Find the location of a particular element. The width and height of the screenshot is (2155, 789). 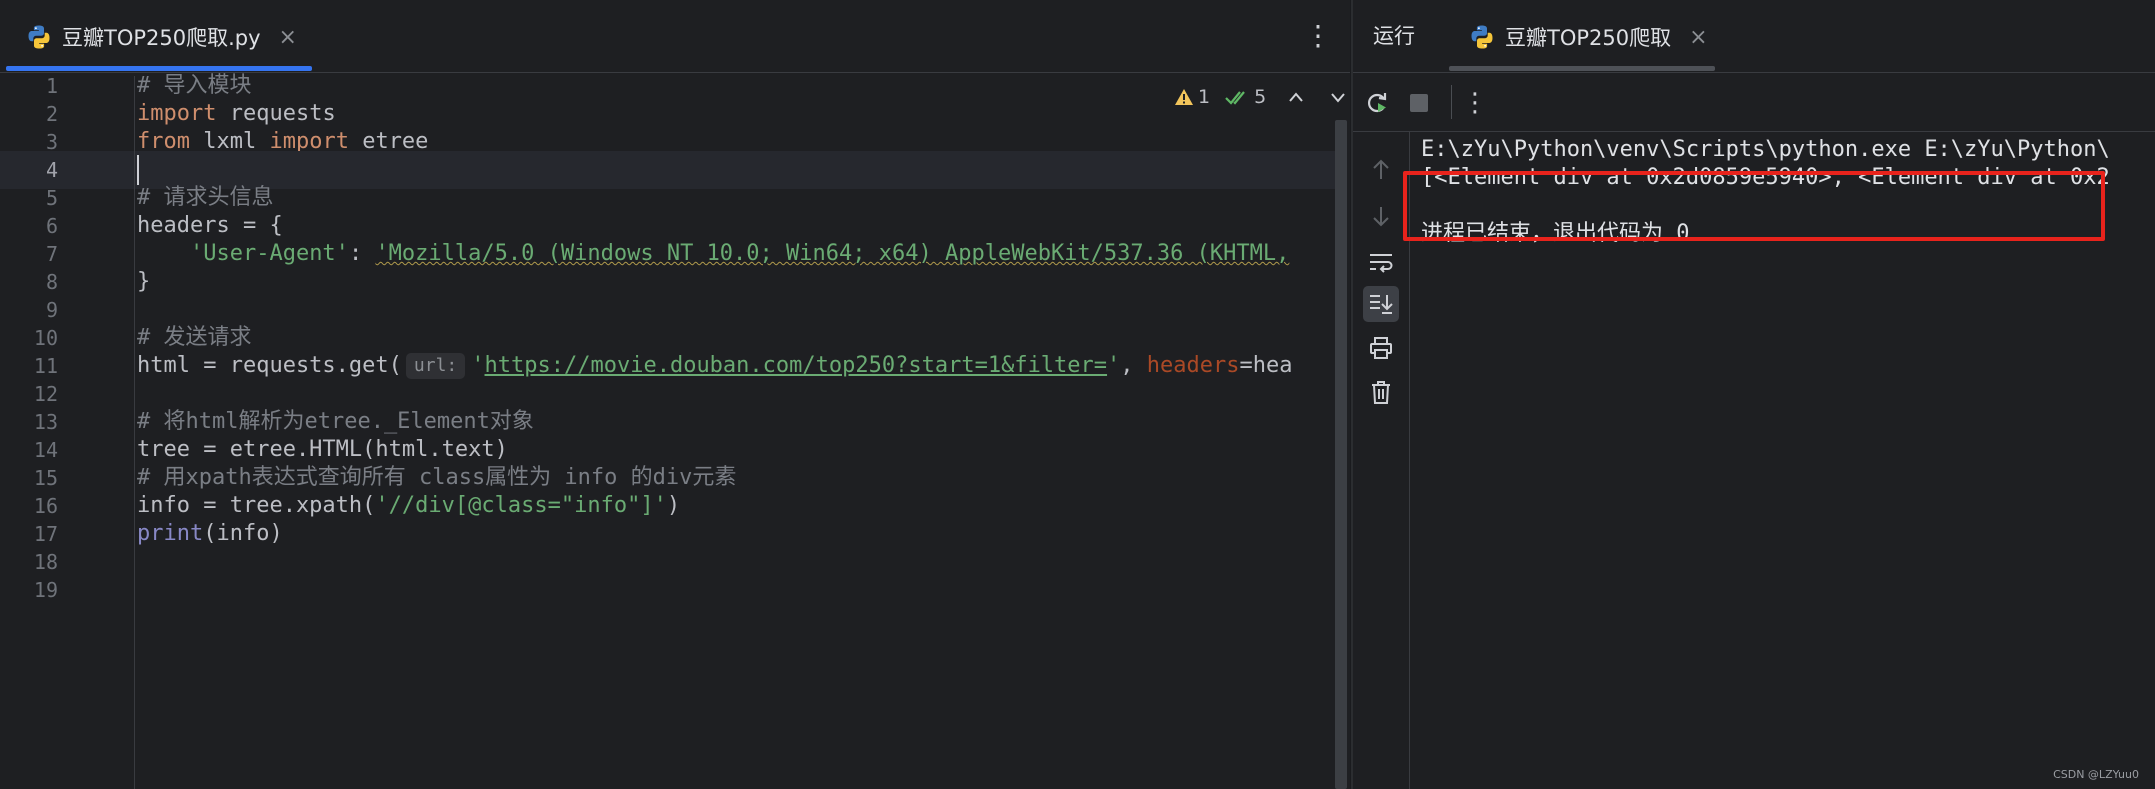

print-icon is located at coordinates (1381, 348).